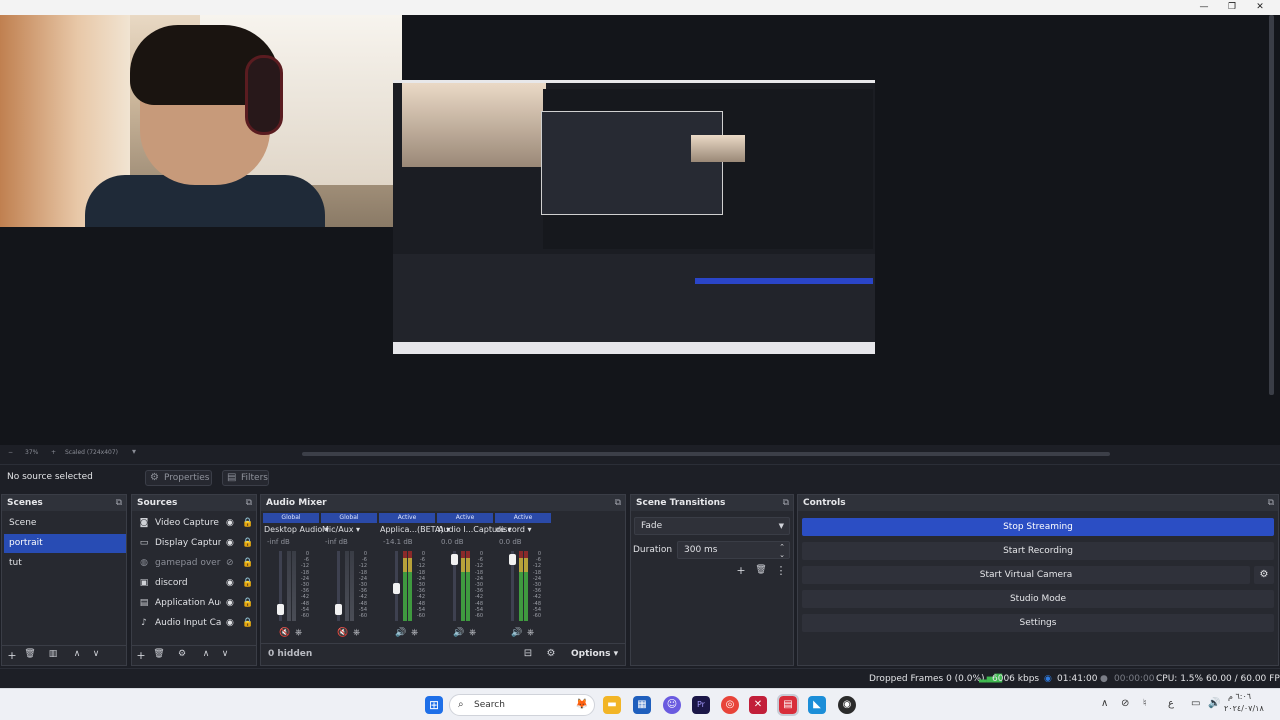  What do you see at coordinates (551, 653) in the screenshot?
I see `advanced-audio-icon: ⚙` at bounding box center [551, 653].